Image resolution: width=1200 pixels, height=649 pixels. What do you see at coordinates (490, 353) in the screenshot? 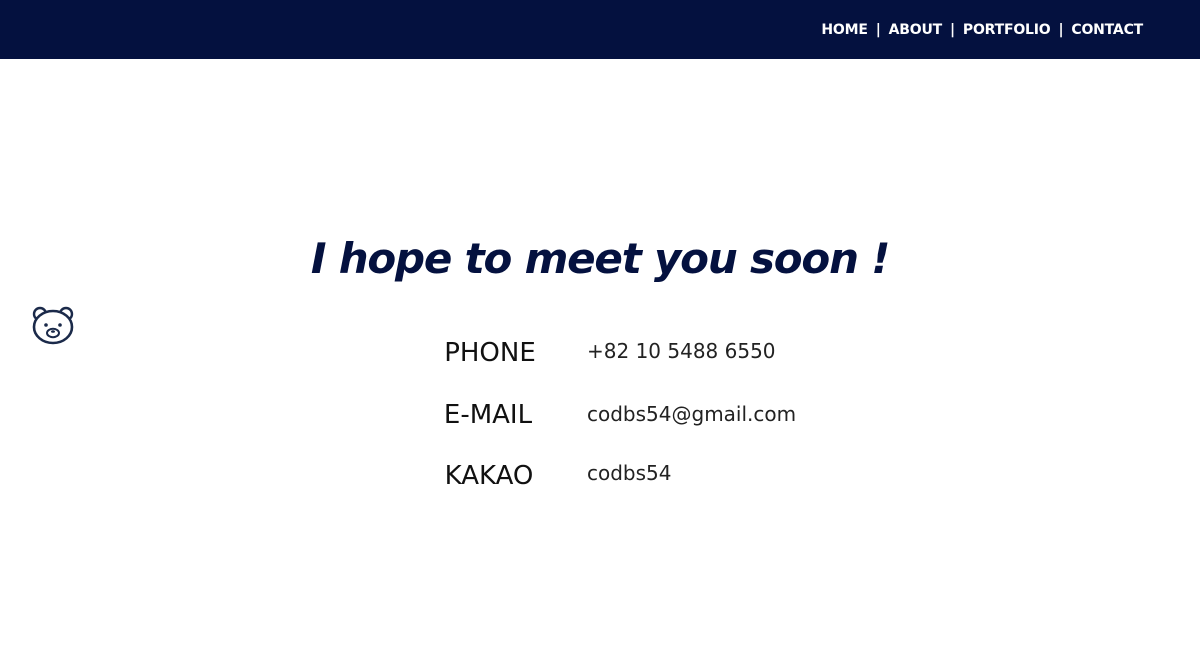
I see `phone-label: PHONE` at bounding box center [490, 353].